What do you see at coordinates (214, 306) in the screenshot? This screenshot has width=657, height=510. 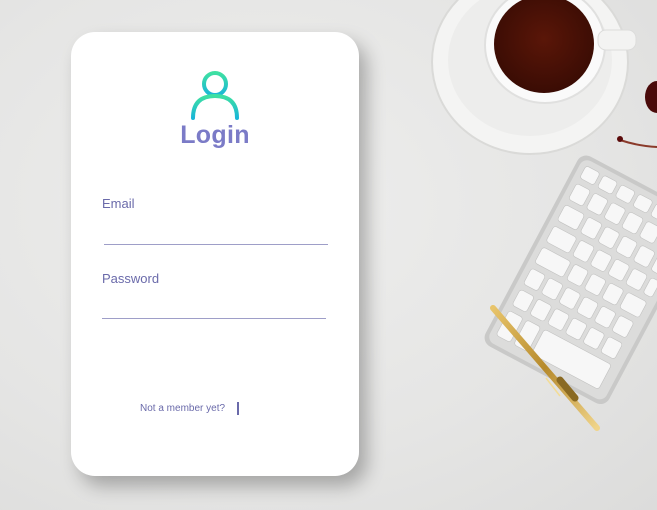 I see `password-field` at bounding box center [214, 306].